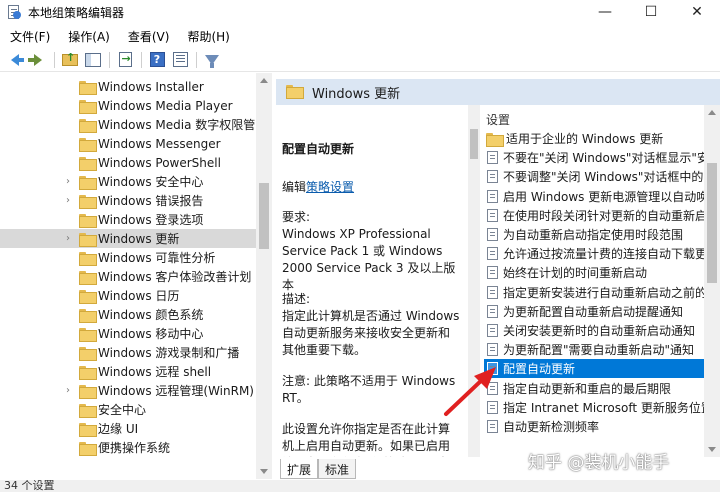 Image resolution: width=720 pixels, height=492 pixels. What do you see at coordinates (128, 219) in the screenshot?
I see `tree-item: Windows 登录选项` at bounding box center [128, 219].